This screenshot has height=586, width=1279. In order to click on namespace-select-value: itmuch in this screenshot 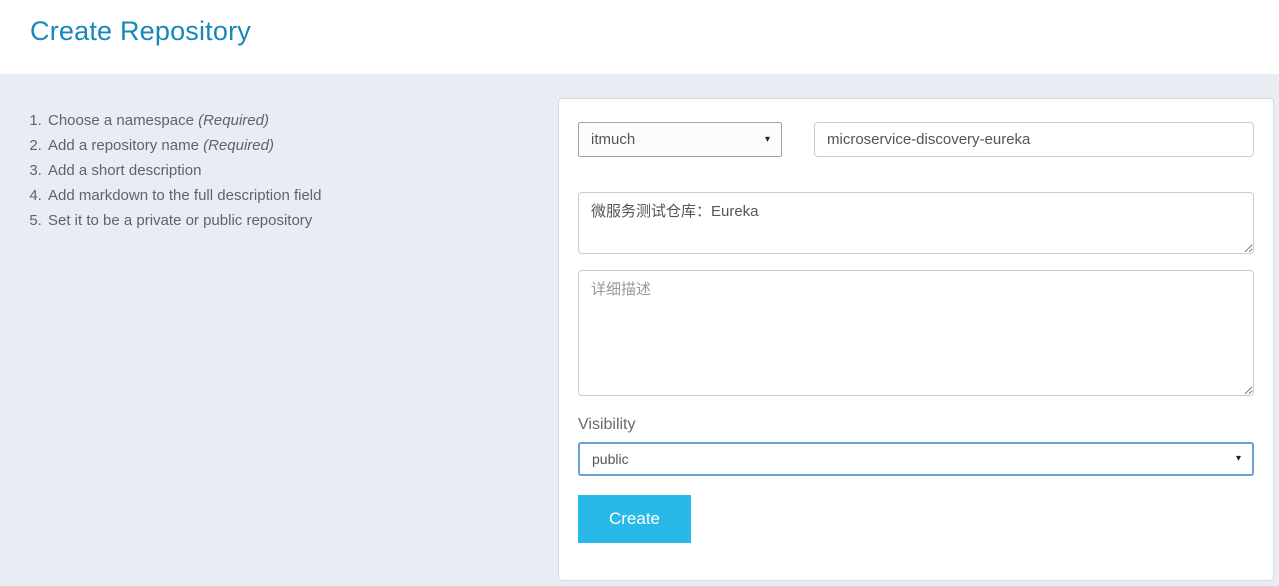, I will do `click(613, 139)`.